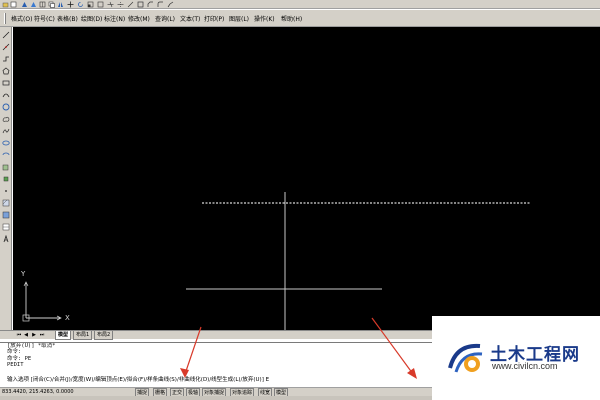 This screenshot has width=600, height=400. I want to click on warning-icon, so click(33, 4).